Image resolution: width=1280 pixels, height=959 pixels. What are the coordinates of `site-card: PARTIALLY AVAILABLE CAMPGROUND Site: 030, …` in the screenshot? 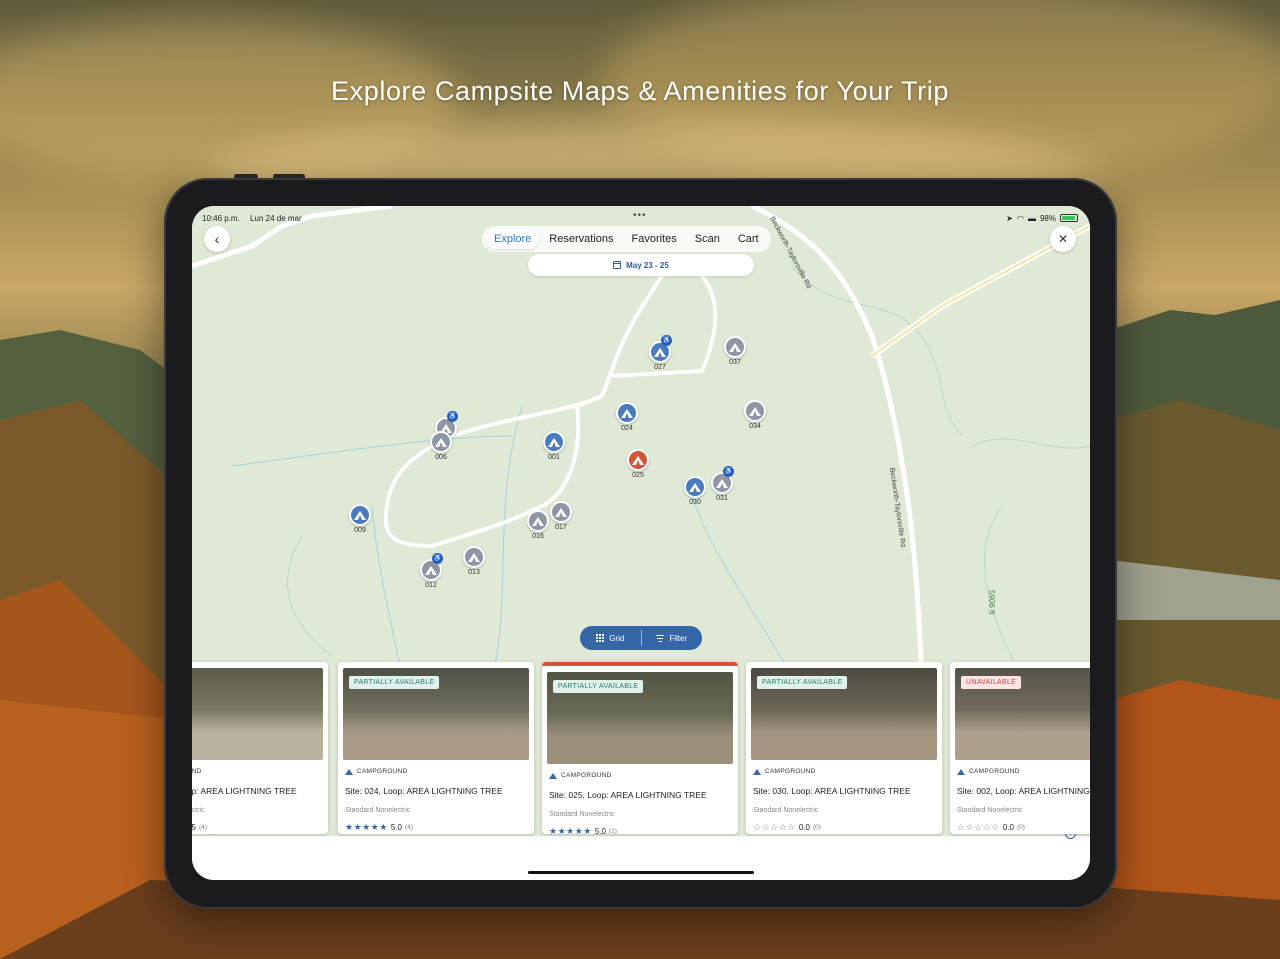 It's located at (844, 748).